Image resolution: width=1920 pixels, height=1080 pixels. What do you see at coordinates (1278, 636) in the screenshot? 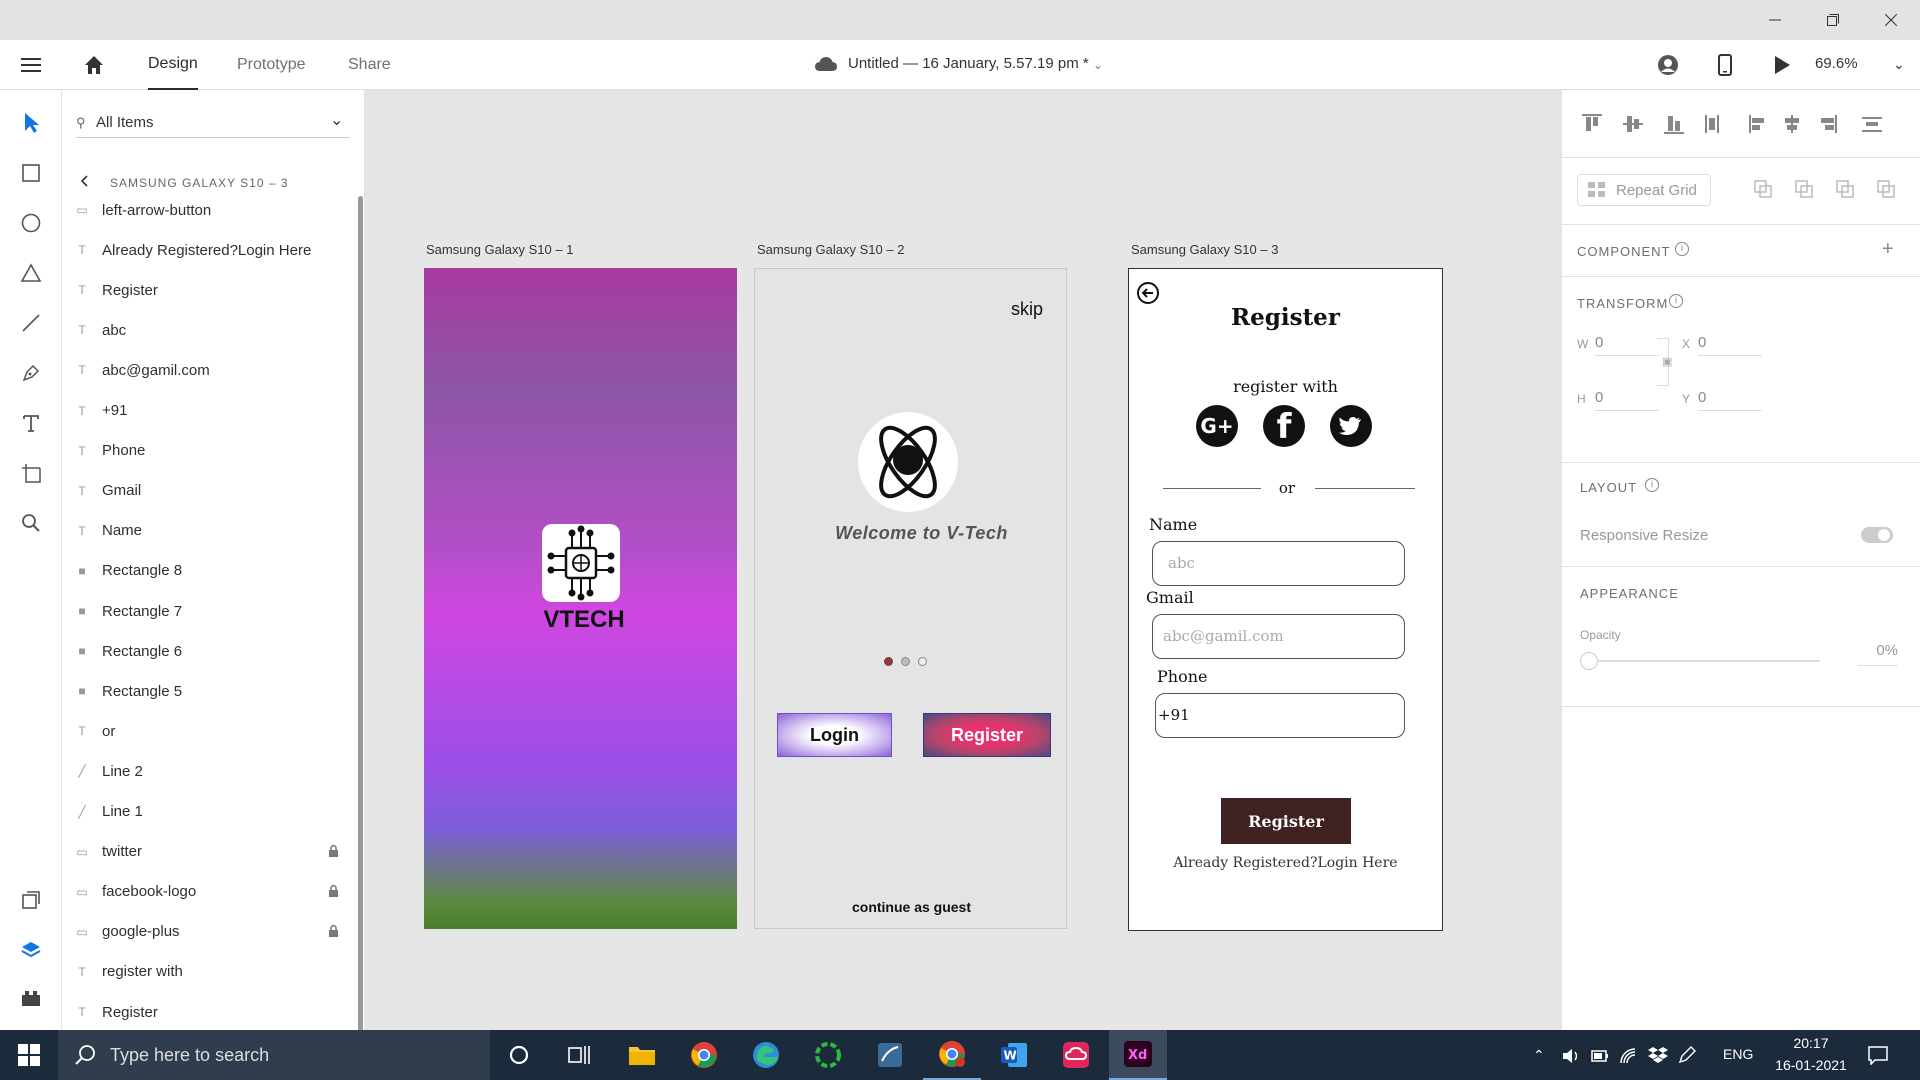
I see `gmail-field: abc@gamil.com` at bounding box center [1278, 636].